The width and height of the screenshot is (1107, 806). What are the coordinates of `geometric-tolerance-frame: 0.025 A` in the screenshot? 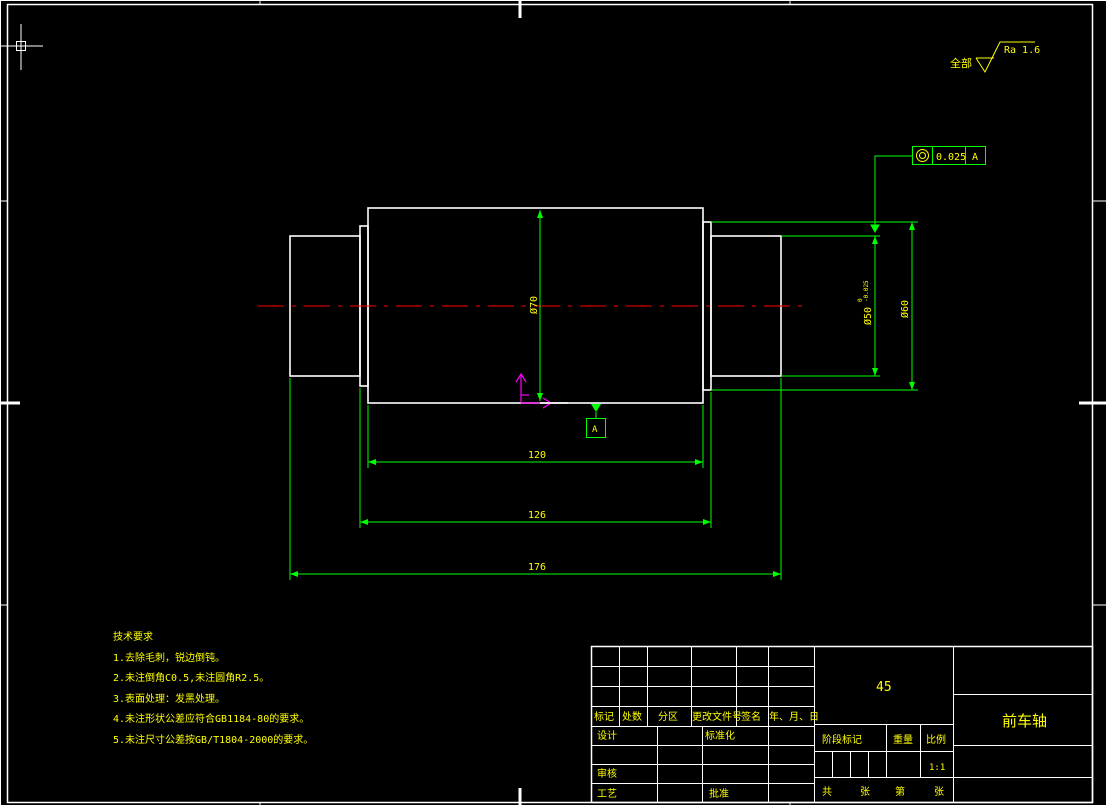 It's located at (928, 190).